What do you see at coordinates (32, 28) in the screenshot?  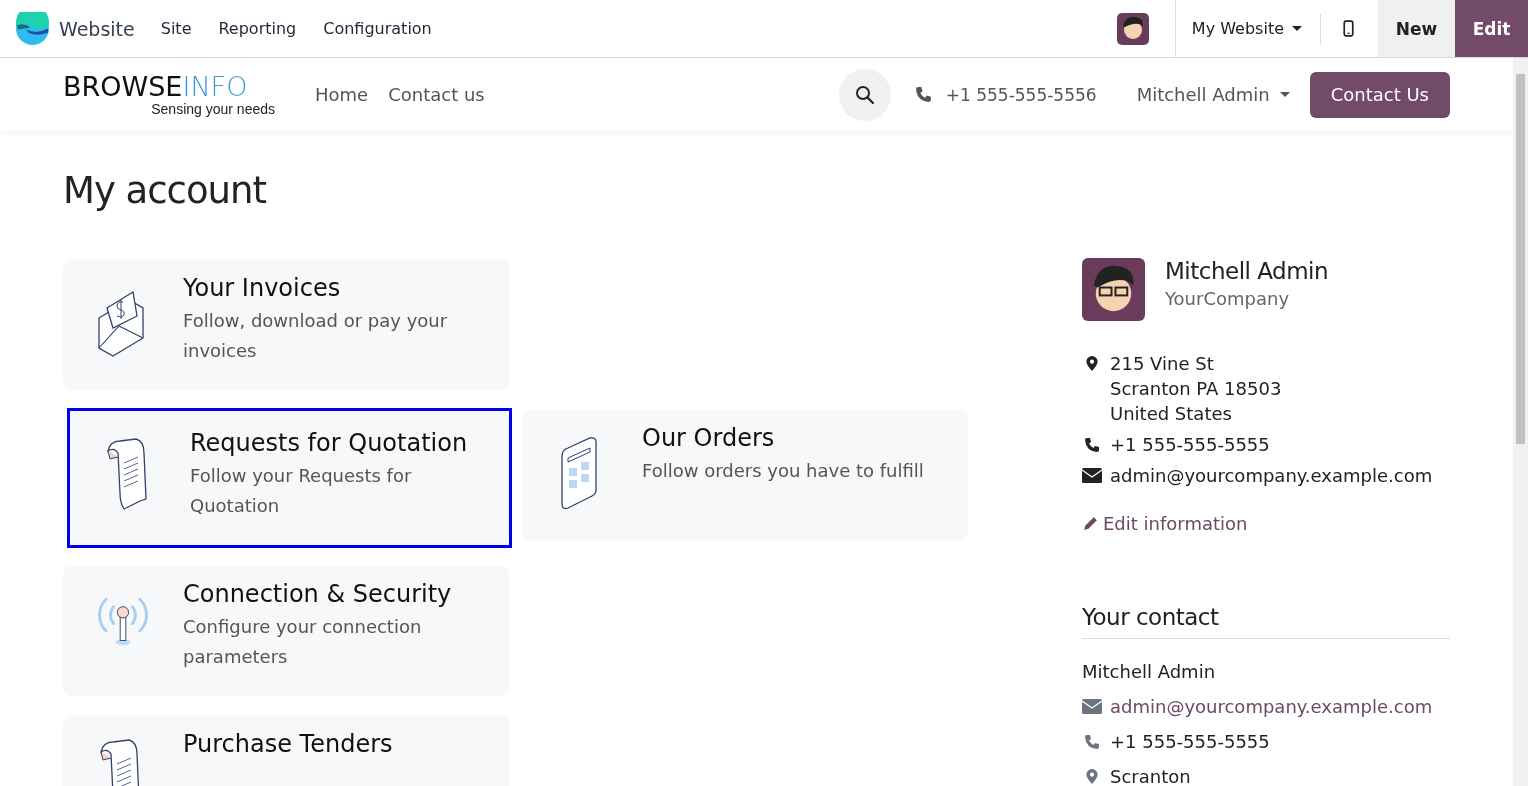 I see `app-logo-icon` at bounding box center [32, 28].